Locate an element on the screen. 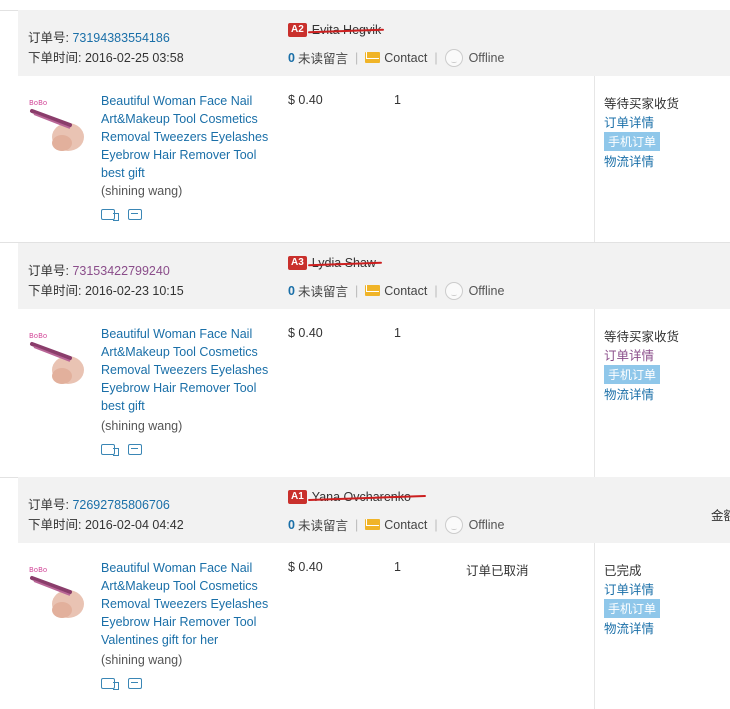 This screenshot has height=709, width=730. buyer-name: Yana Ovcharenko is located at coordinates (366, 497).